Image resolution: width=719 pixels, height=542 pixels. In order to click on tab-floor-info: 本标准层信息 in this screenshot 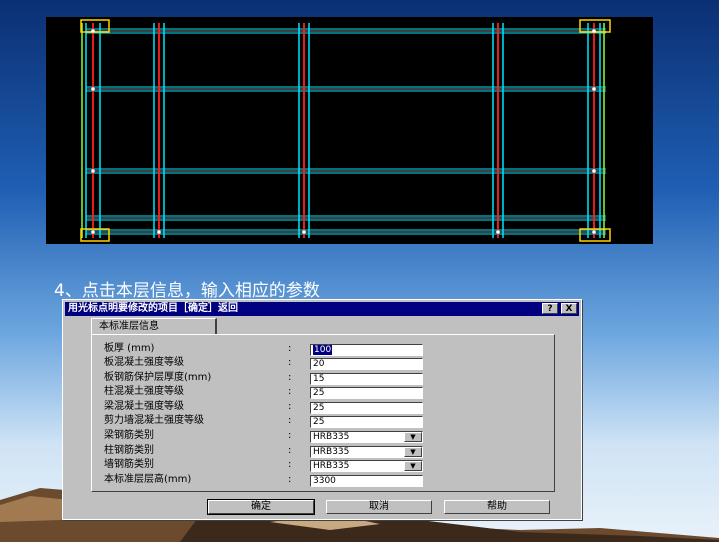, I will do `click(154, 326)`.